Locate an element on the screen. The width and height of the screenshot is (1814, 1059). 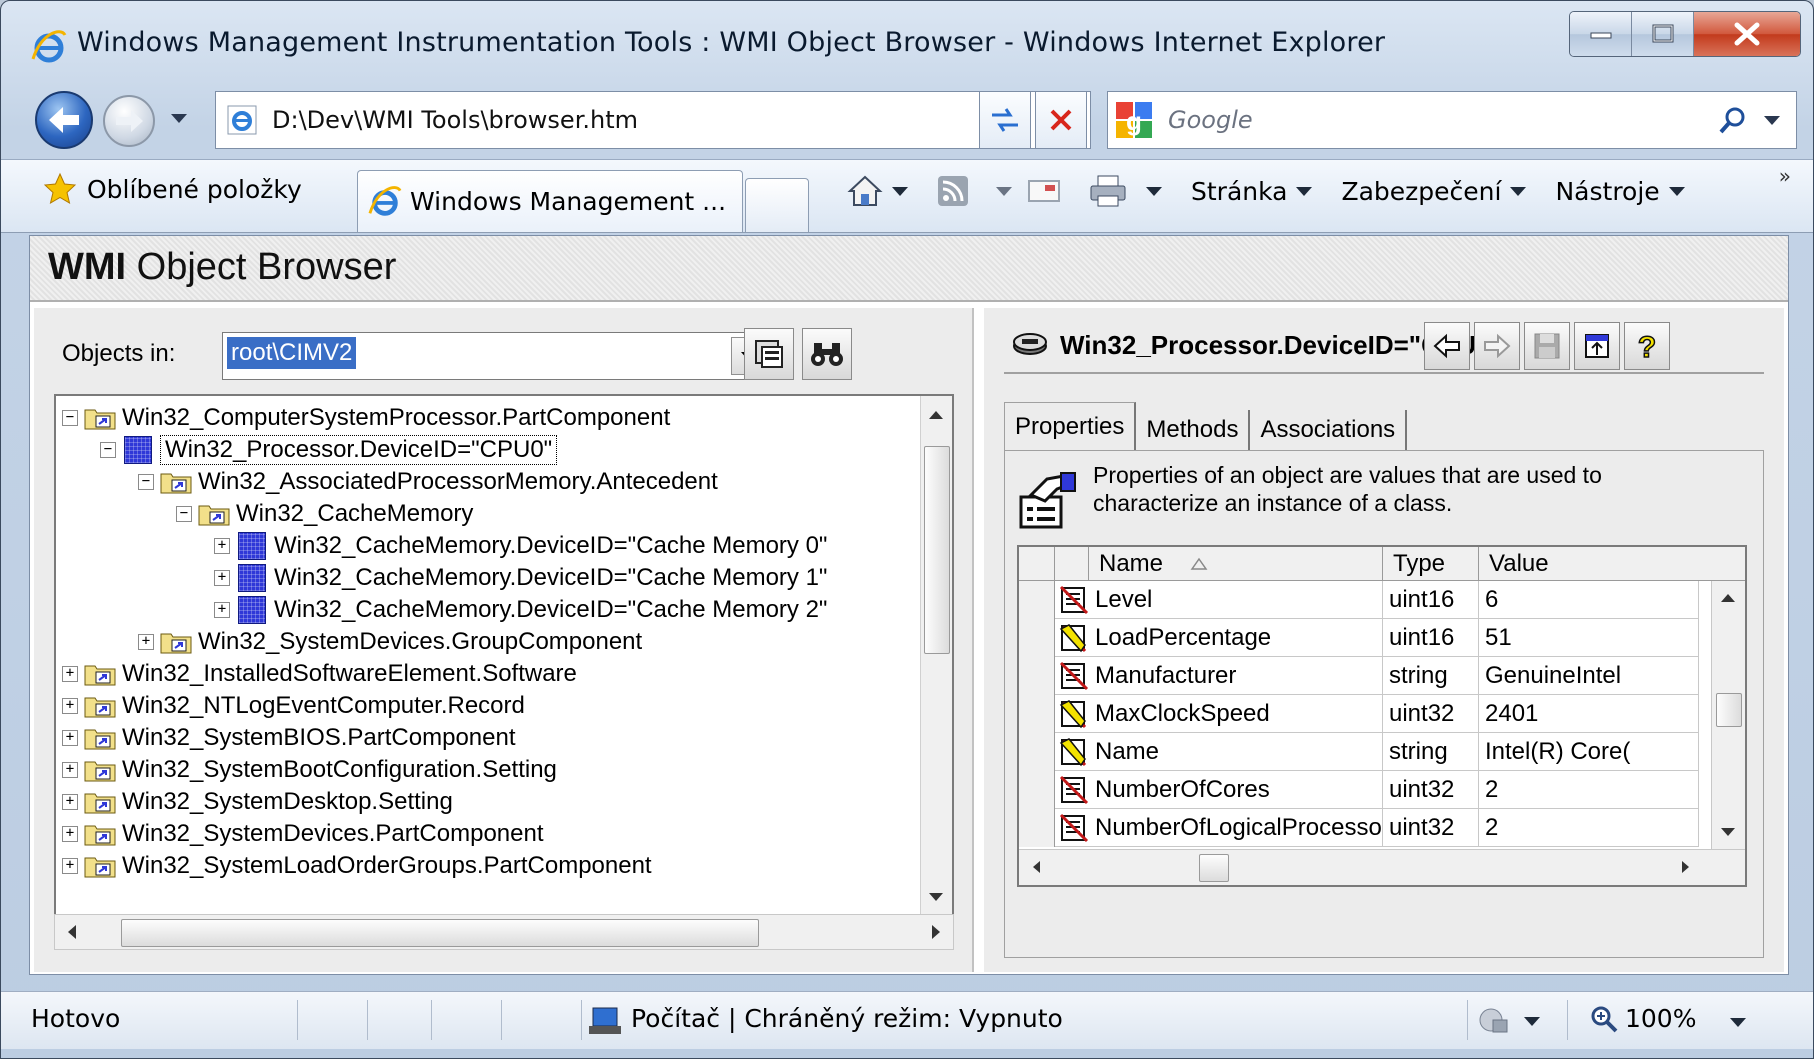
scroll-right-icon is located at coordinates (936, 932).